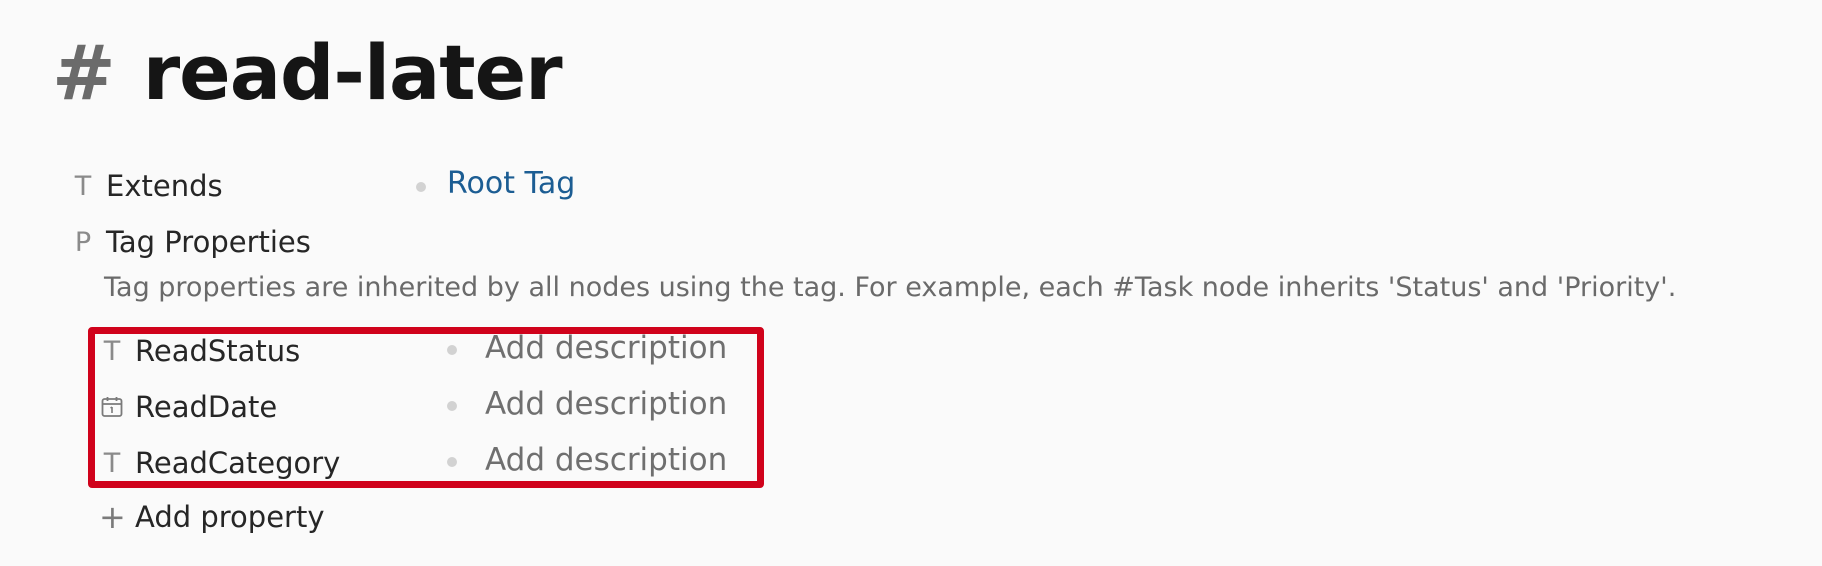 The height and width of the screenshot is (566, 1822). I want to click on property-type-icon: P, so click(83, 242).